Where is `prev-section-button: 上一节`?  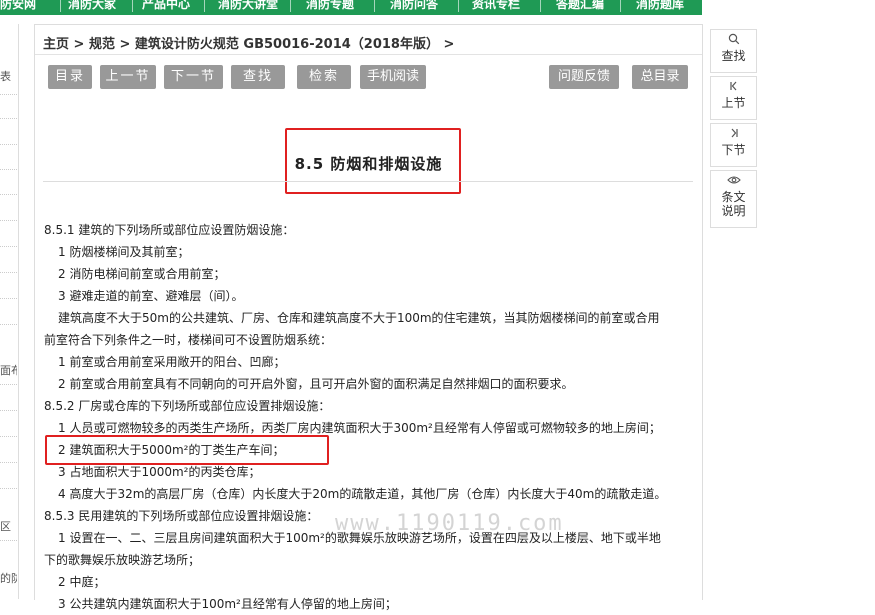 prev-section-button: 上一节 is located at coordinates (128, 77).